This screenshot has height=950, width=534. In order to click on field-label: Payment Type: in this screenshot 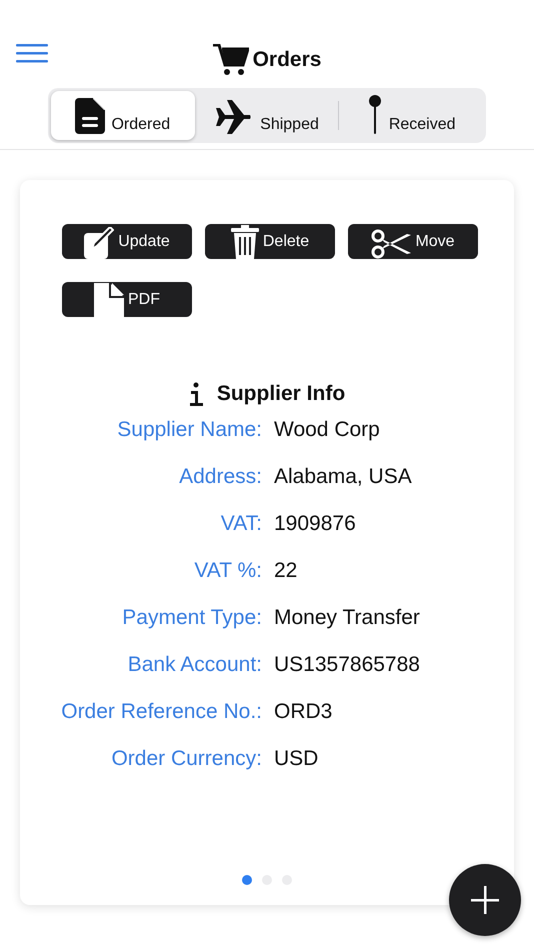, I will do `click(191, 618)`.